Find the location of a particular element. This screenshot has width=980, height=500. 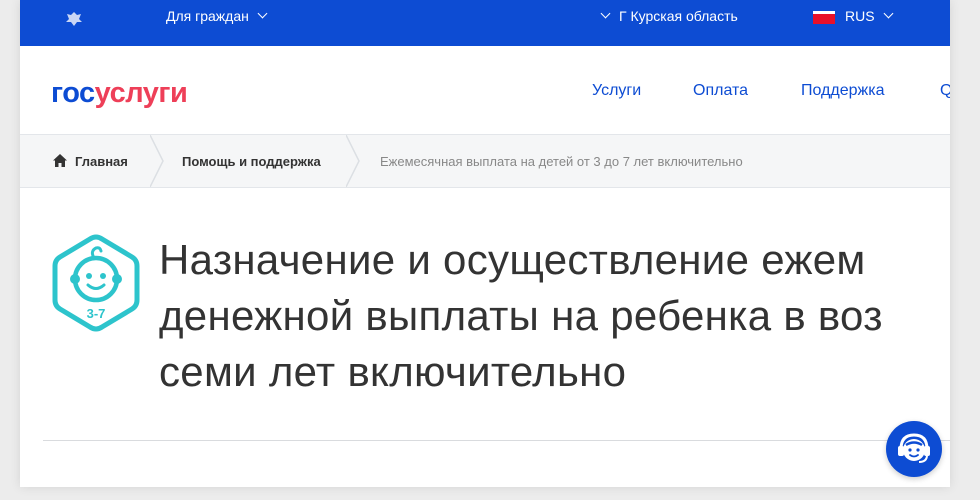

nav-services: Услуги is located at coordinates (616, 91).